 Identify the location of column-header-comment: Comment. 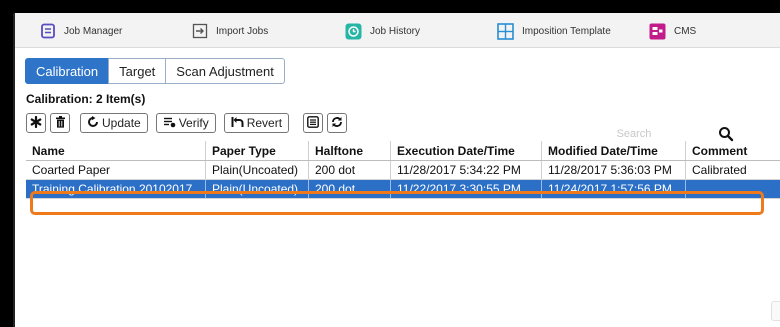
(732, 150).